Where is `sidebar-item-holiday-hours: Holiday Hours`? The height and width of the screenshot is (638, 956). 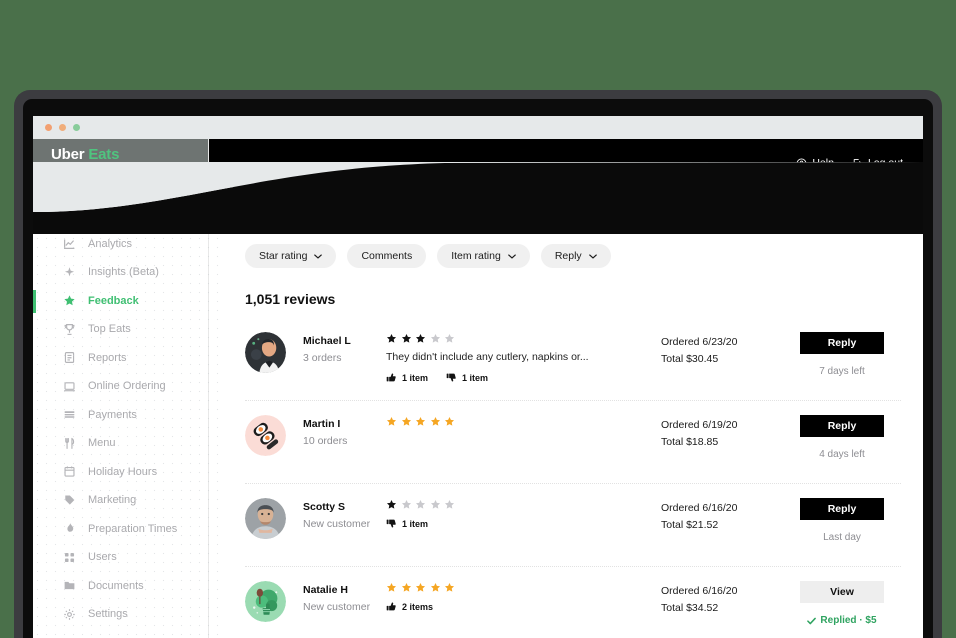 sidebar-item-holiday-hours: Holiday Hours is located at coordinates (120, 472).